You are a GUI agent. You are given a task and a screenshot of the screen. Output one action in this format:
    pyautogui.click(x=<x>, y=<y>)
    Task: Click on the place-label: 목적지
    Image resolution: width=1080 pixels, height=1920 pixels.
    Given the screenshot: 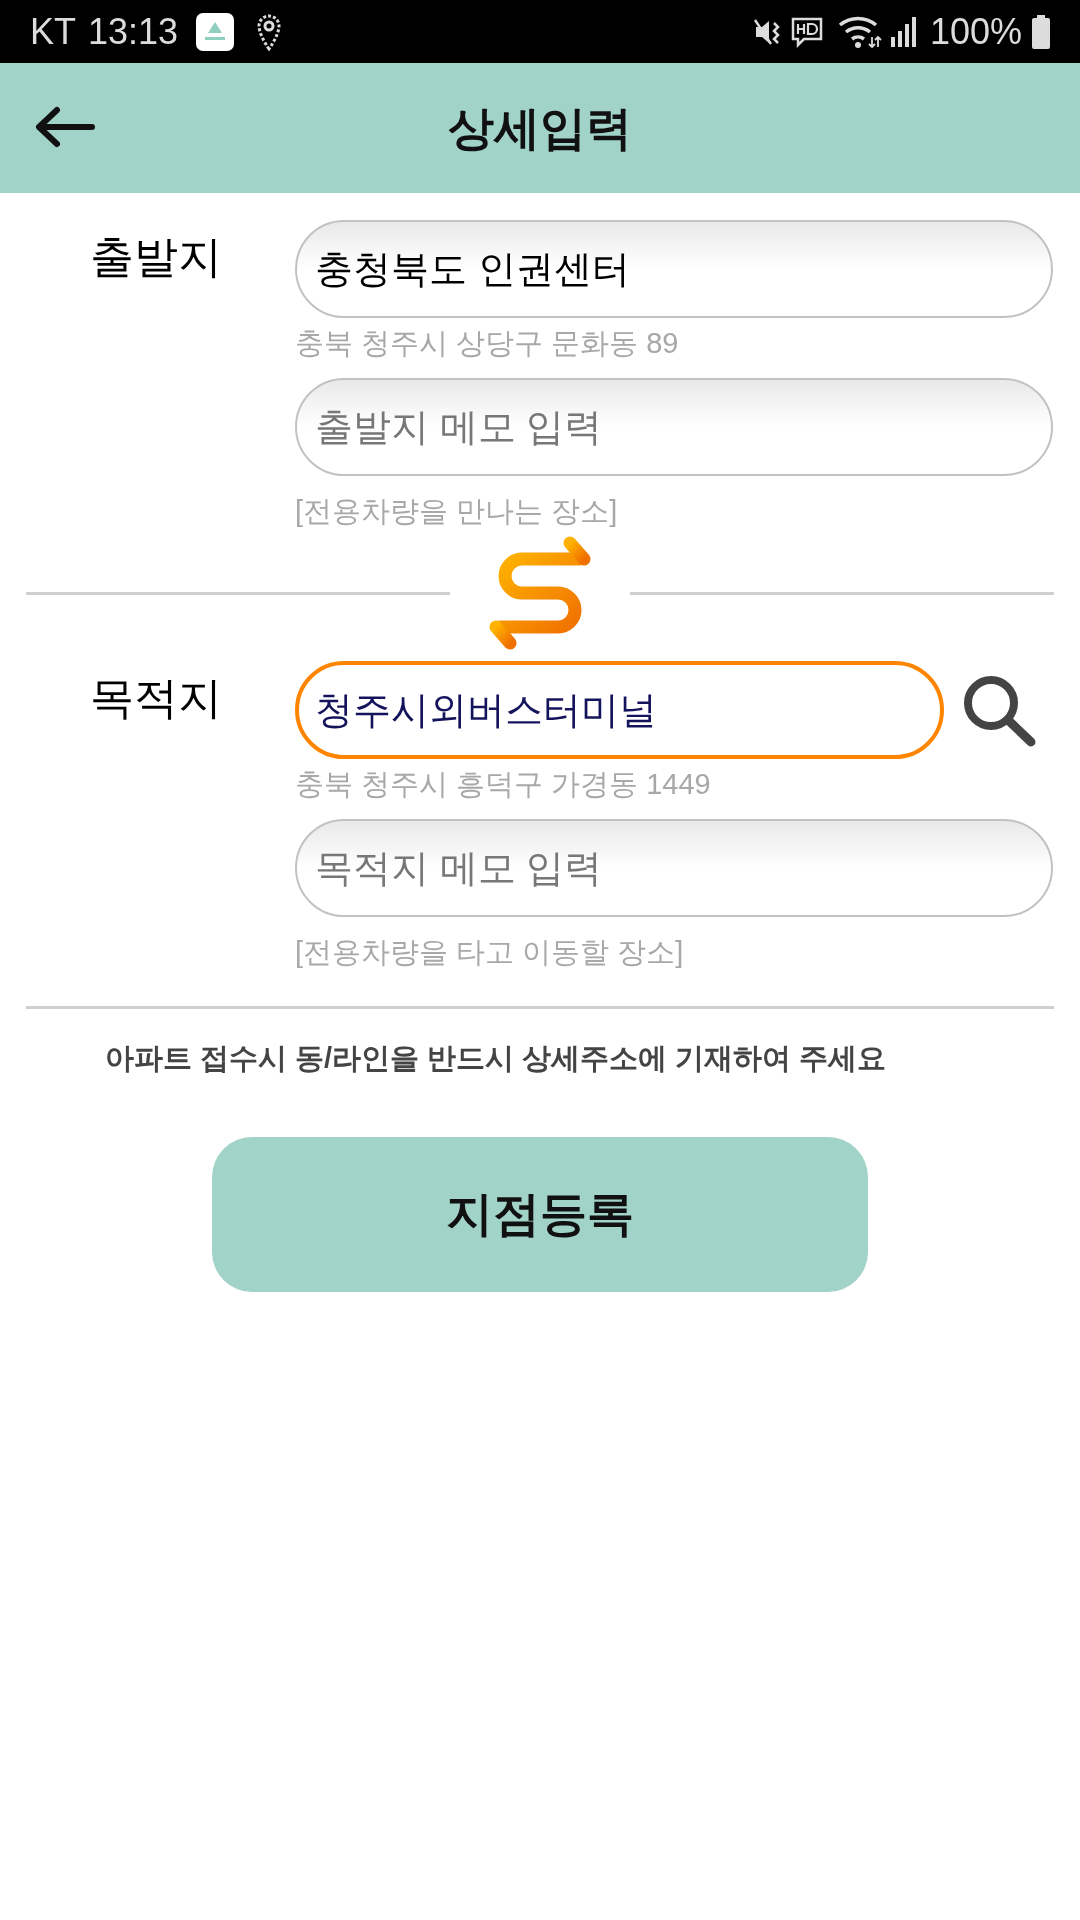 What is the action you would take?
    pyautogui.click(x=156, y=697)
    